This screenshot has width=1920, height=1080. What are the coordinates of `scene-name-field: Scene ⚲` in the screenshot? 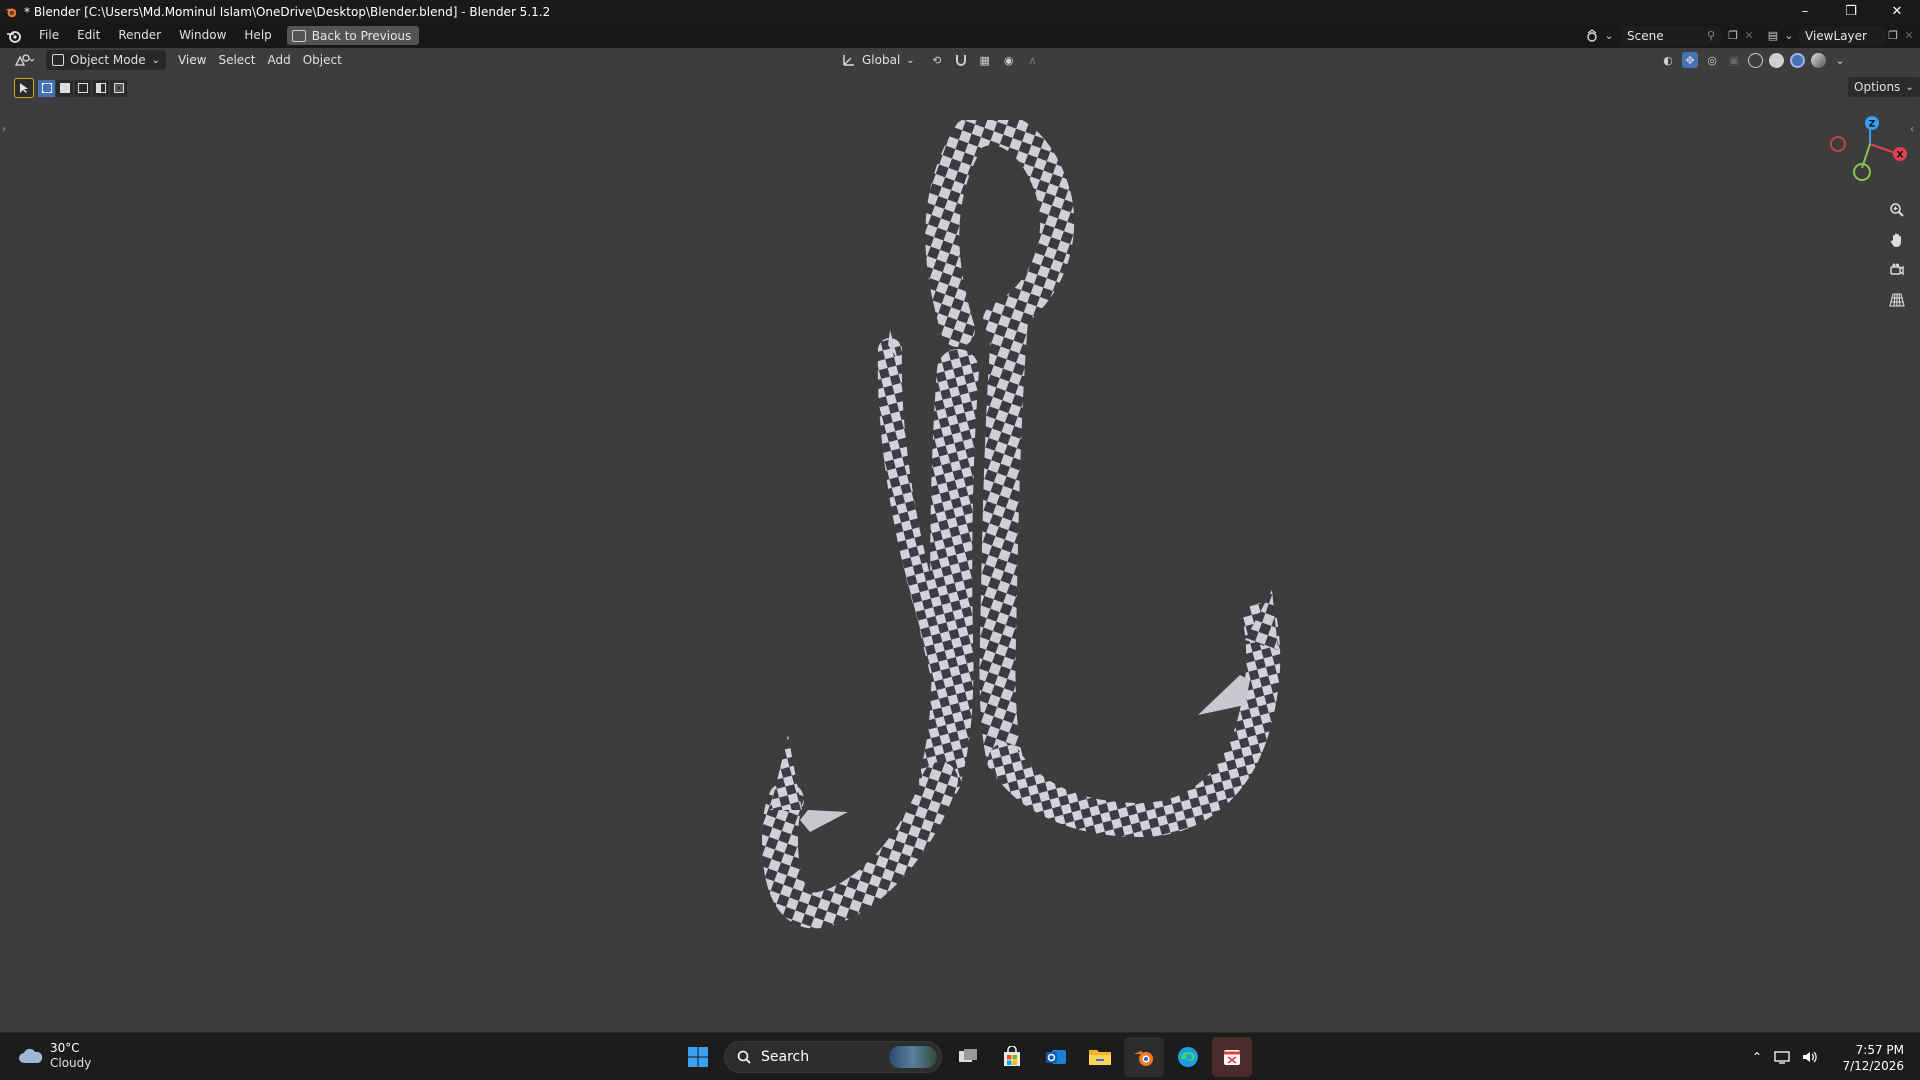 It's located at (1671, 35).